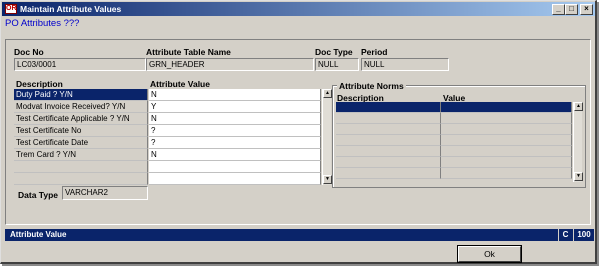 The height and width of the screenshot is (267, 599). What do you see at coordinates (565, 235) in the screenshot?
I see `status-mode: C` at bounding box center [565, 235].